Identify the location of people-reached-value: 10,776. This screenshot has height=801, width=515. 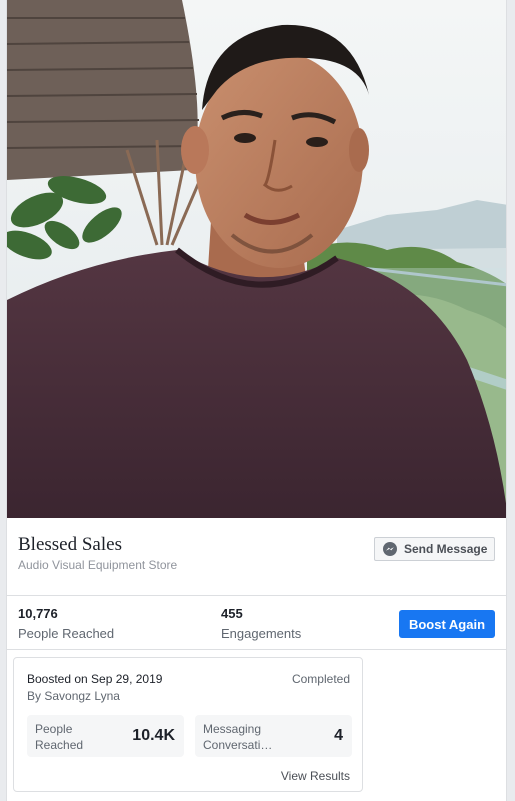
(38, 613).